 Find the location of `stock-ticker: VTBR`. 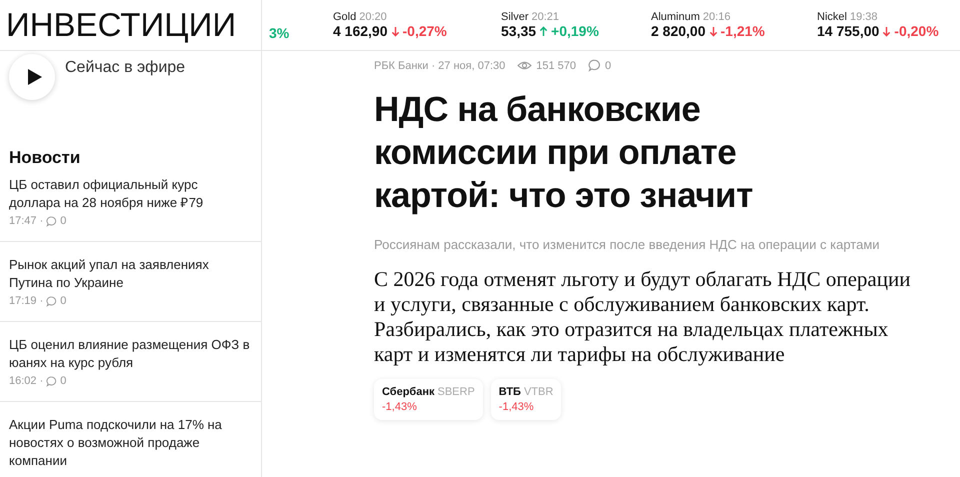

stock-ticker: VTBR is located at coordinates (539, 392).